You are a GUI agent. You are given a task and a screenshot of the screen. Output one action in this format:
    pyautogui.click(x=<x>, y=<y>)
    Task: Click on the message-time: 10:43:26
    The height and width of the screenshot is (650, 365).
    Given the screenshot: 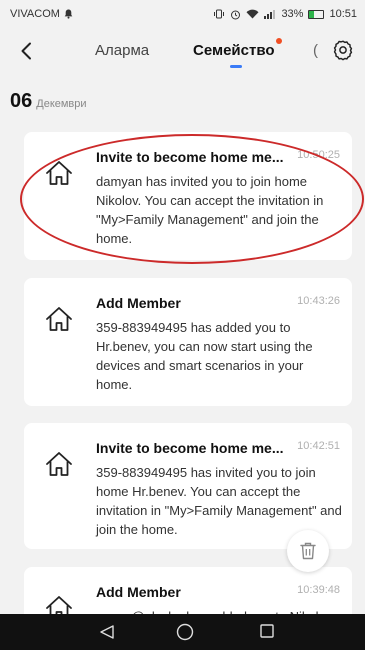 What is the action you would take?
    pyautogui.click(x=318, y=301)
    